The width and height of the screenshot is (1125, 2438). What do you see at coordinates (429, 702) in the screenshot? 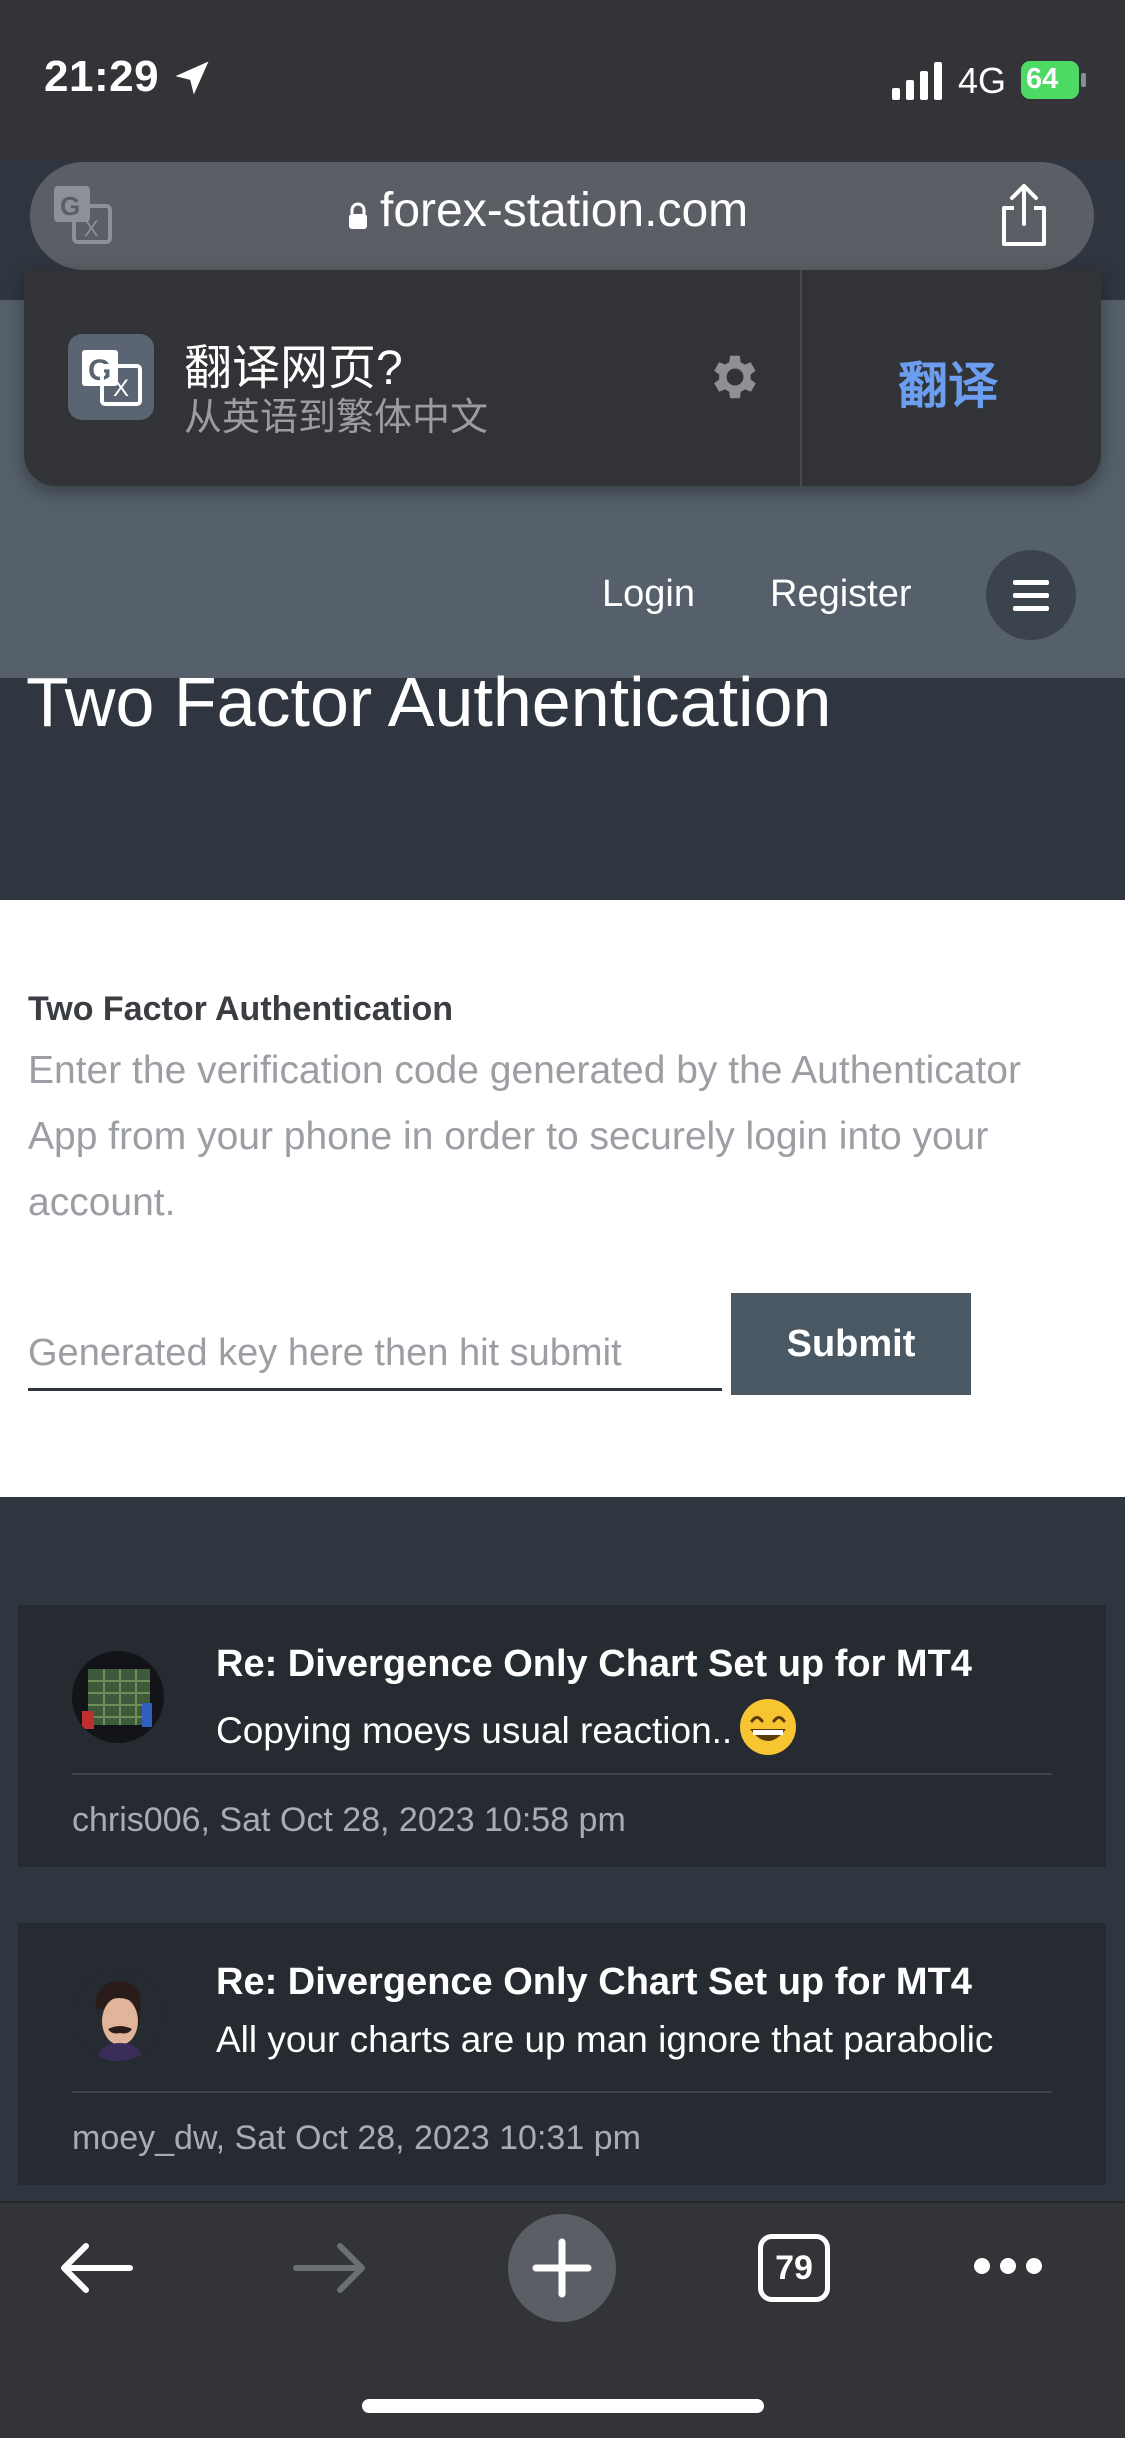
I see `page-title: Two Factor Authentication` at bounding box center [429, 702].